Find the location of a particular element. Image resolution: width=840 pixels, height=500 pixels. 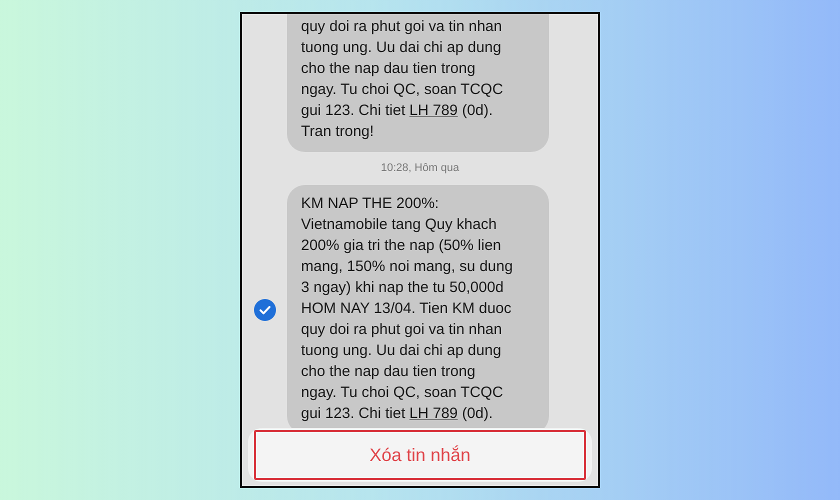

message-text: 200% gia tri the nap (50% lien is located at coordinates (401, 246).